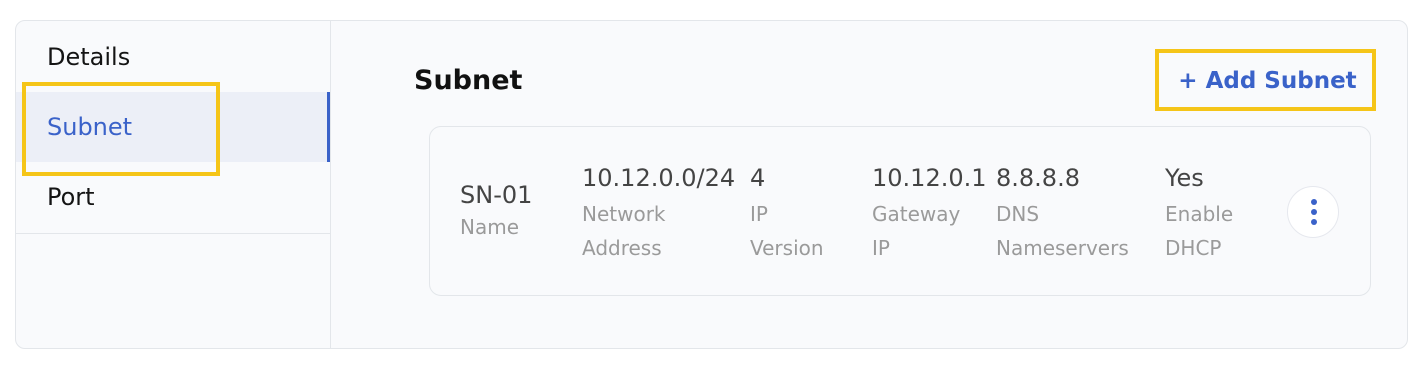 This screenshot has height=371, width=1423. I want to click on vertical-ellipsis-icon, so click(1314, 212).